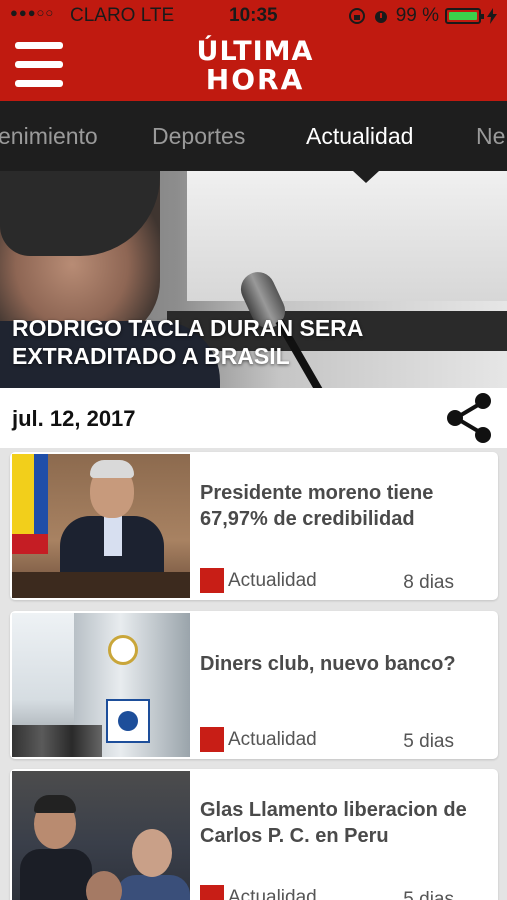 The width and height of the screenshot is (507, 900). I want to click on date-label: jul. 12, 2017, so click(74, 418).